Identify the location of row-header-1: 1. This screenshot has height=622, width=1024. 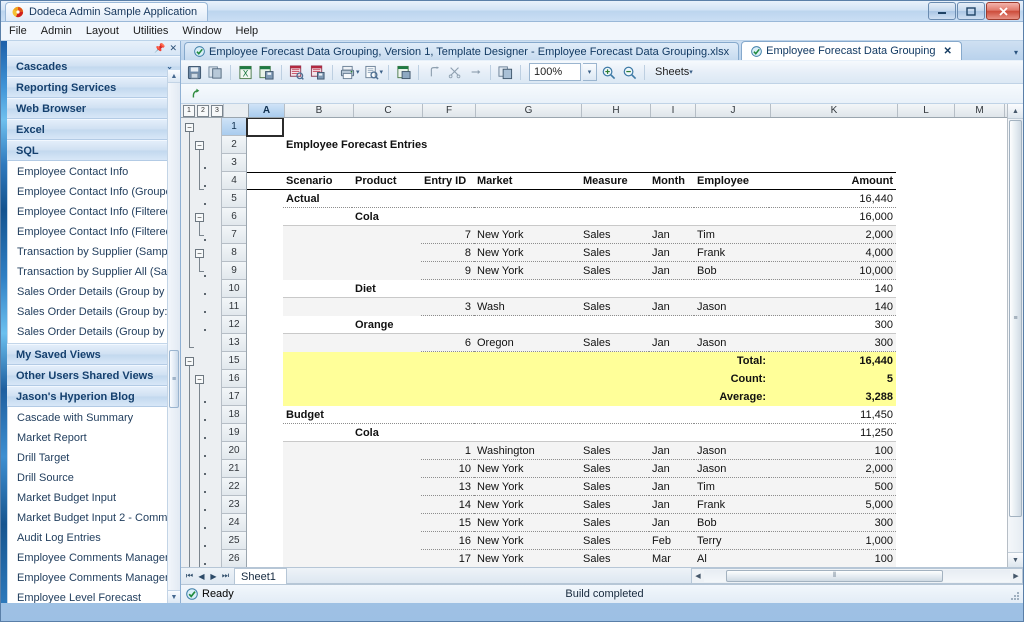
(234, 127).